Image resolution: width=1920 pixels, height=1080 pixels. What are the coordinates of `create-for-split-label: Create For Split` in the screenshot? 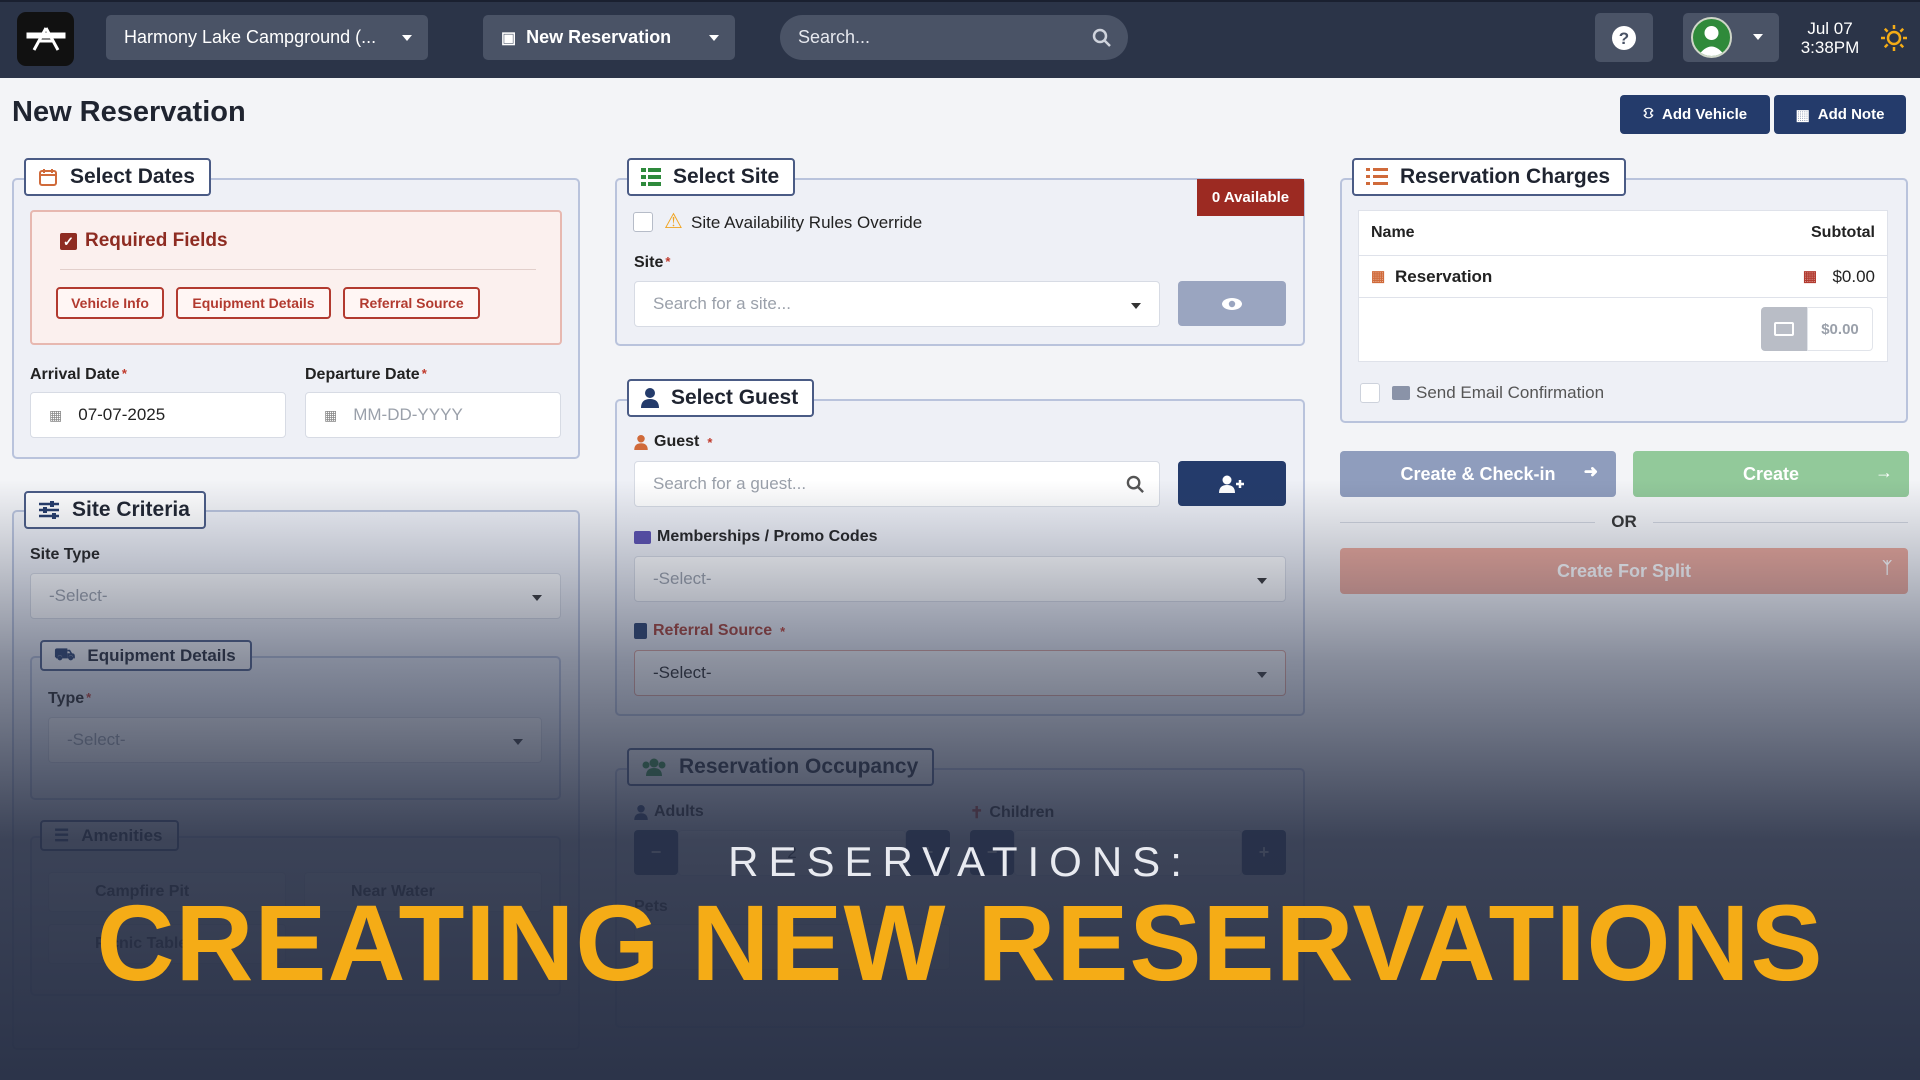 It's located at (1624, 570).